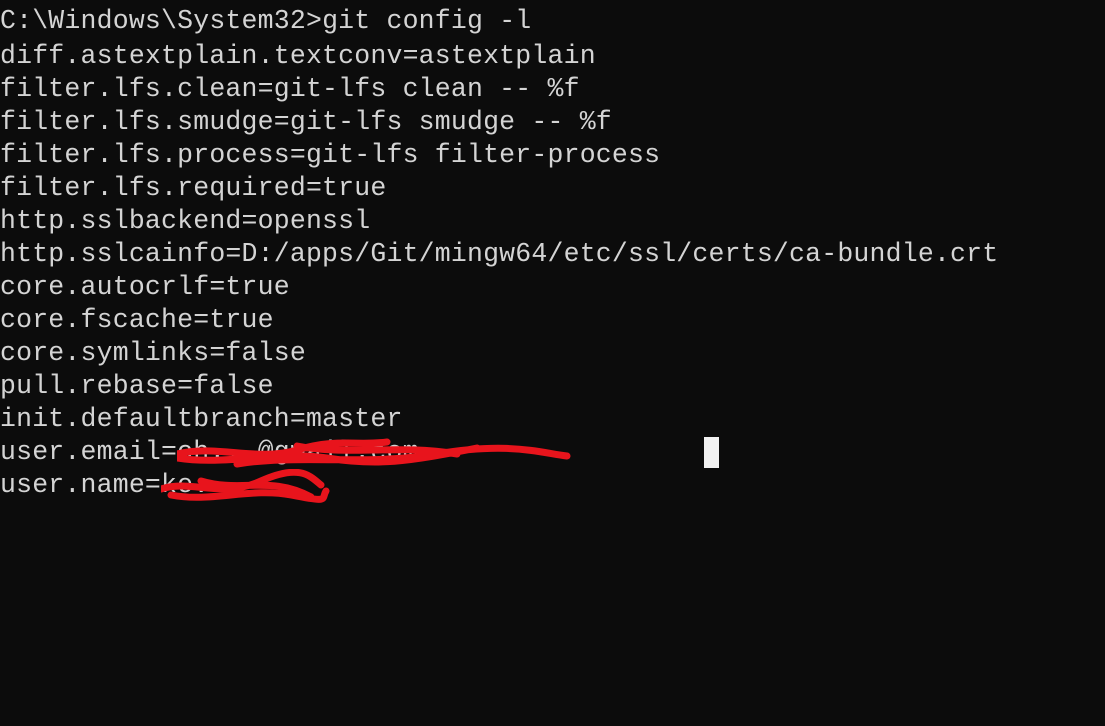 The image size is (1105, 726). I want to click on user-email-value: ch...@gmail.com, so click(298, 452).